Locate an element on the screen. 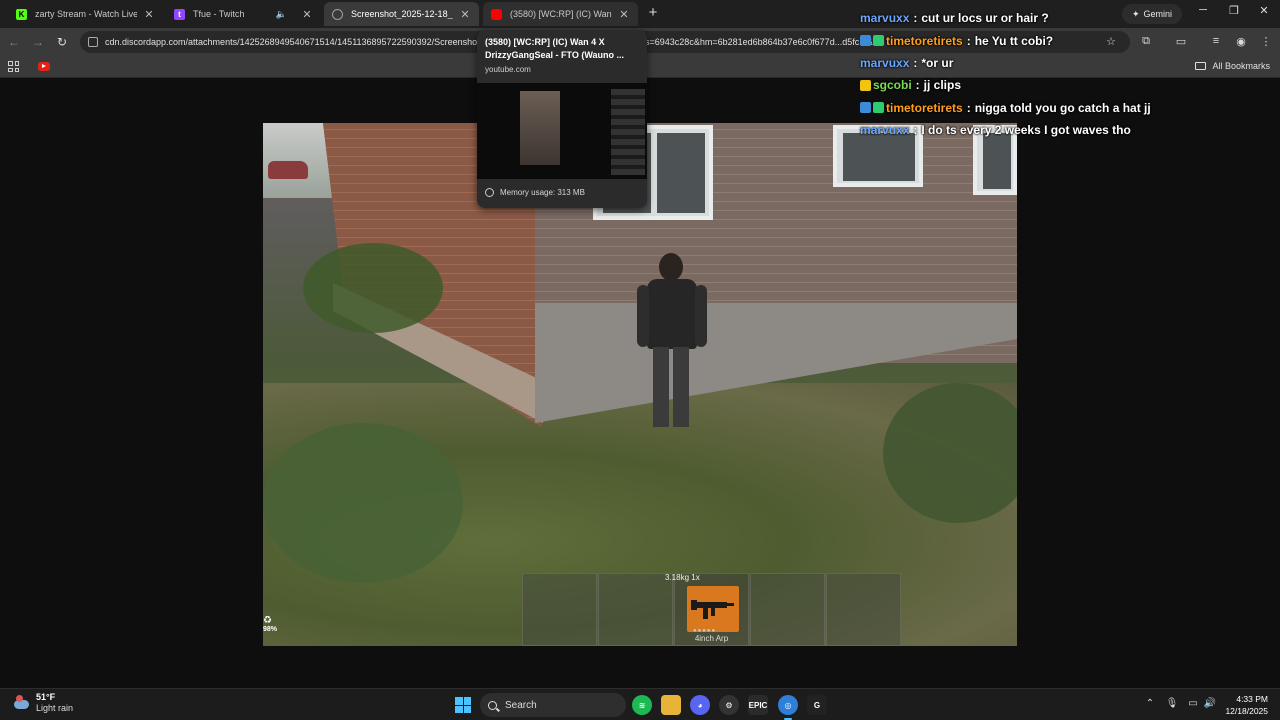 The width and height of the screenshot is (1280, 720). memory-icon is located at coordinates (489, 192).